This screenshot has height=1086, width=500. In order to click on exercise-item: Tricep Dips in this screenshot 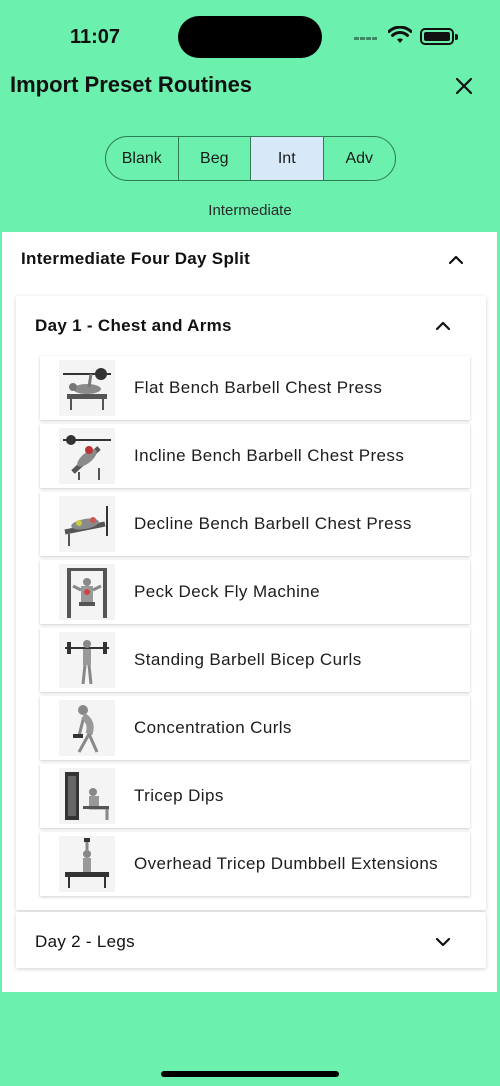, I will do `click(255, 796)`.